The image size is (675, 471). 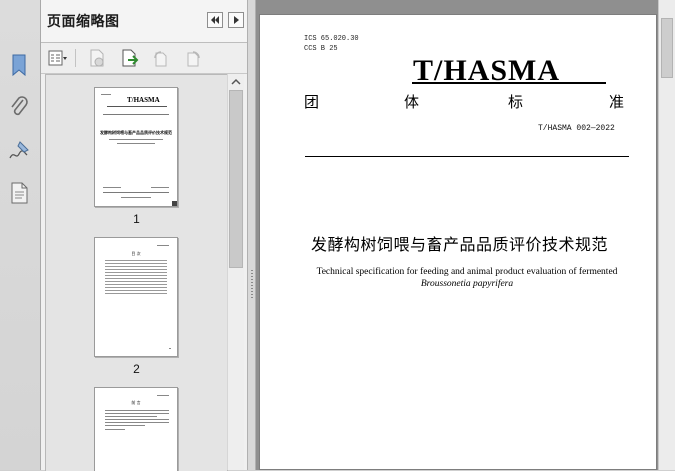 I want to click on delete-page-icon, so click(x=97, y=58).